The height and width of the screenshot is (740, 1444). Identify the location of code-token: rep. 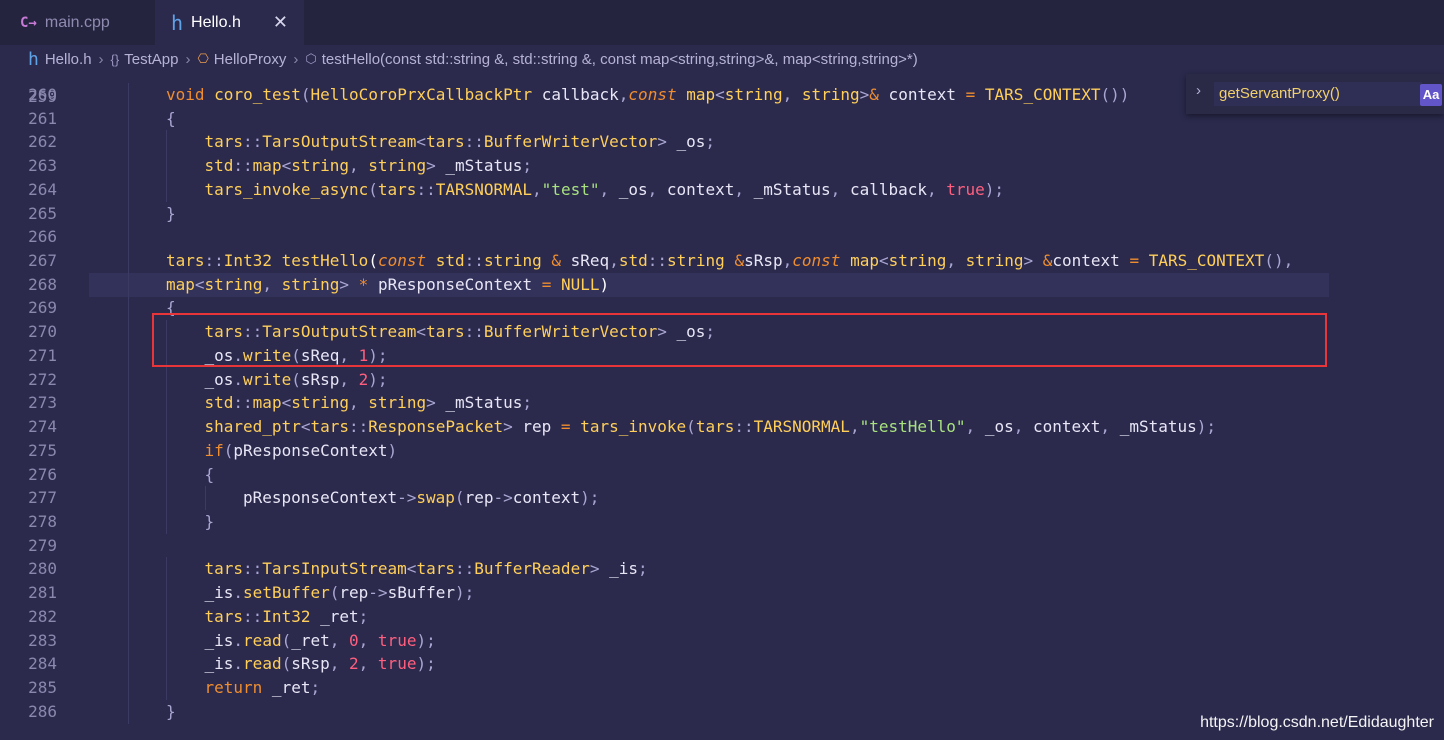
(354, 592).